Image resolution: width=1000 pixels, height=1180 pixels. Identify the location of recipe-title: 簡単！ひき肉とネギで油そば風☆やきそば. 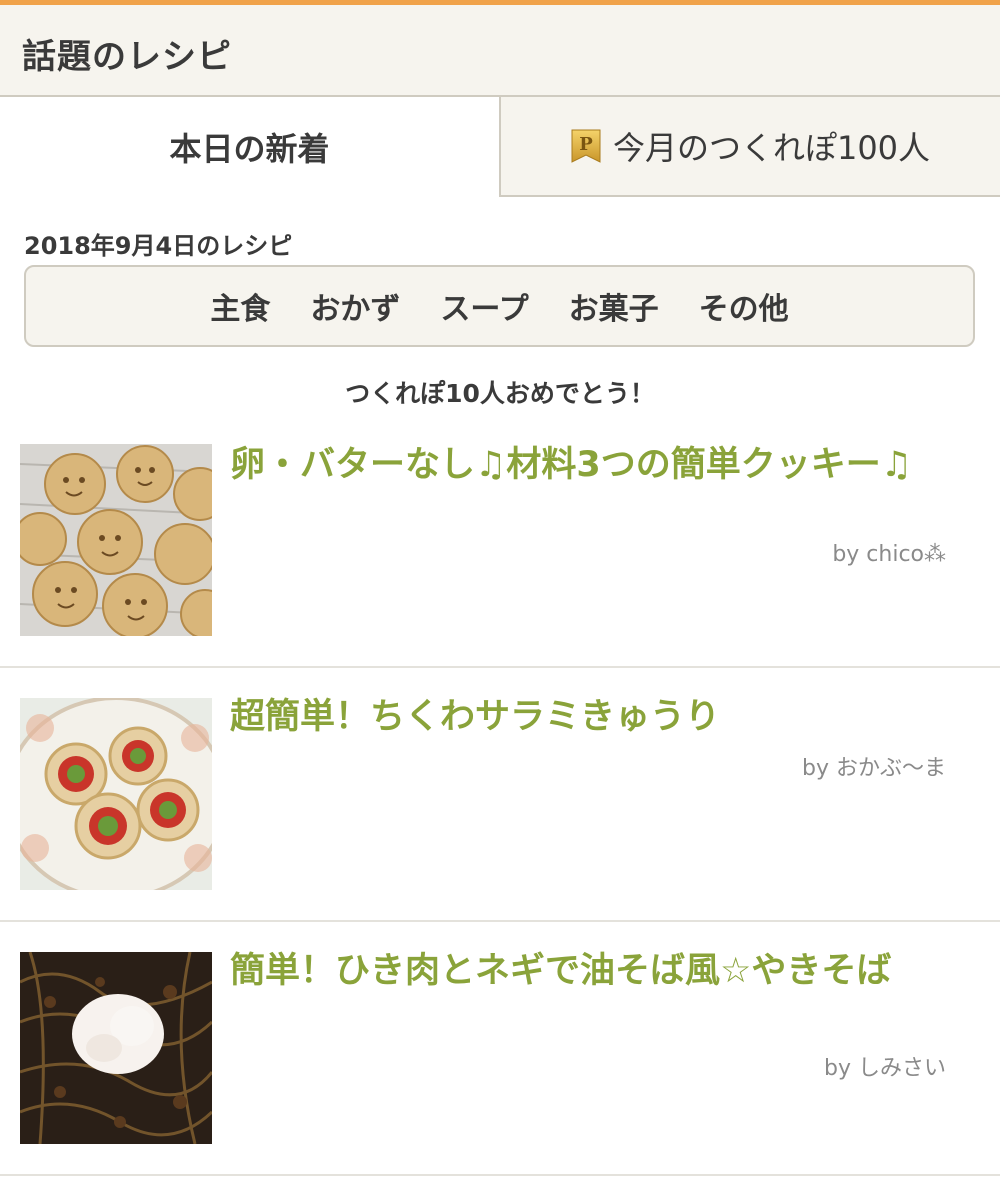
(590, 971).